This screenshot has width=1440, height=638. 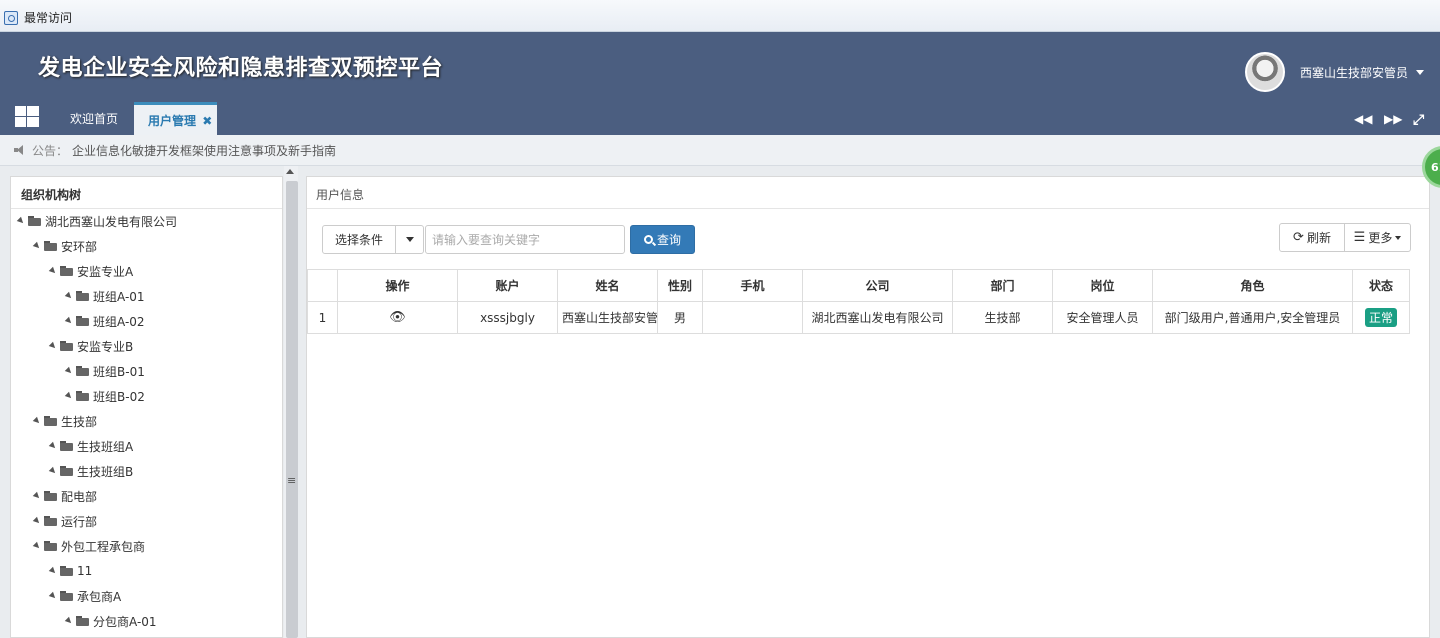 What do you see at coordinates (1265, 72) in the screenshot?
I see `avatar` at bounding box center [1265, 72].